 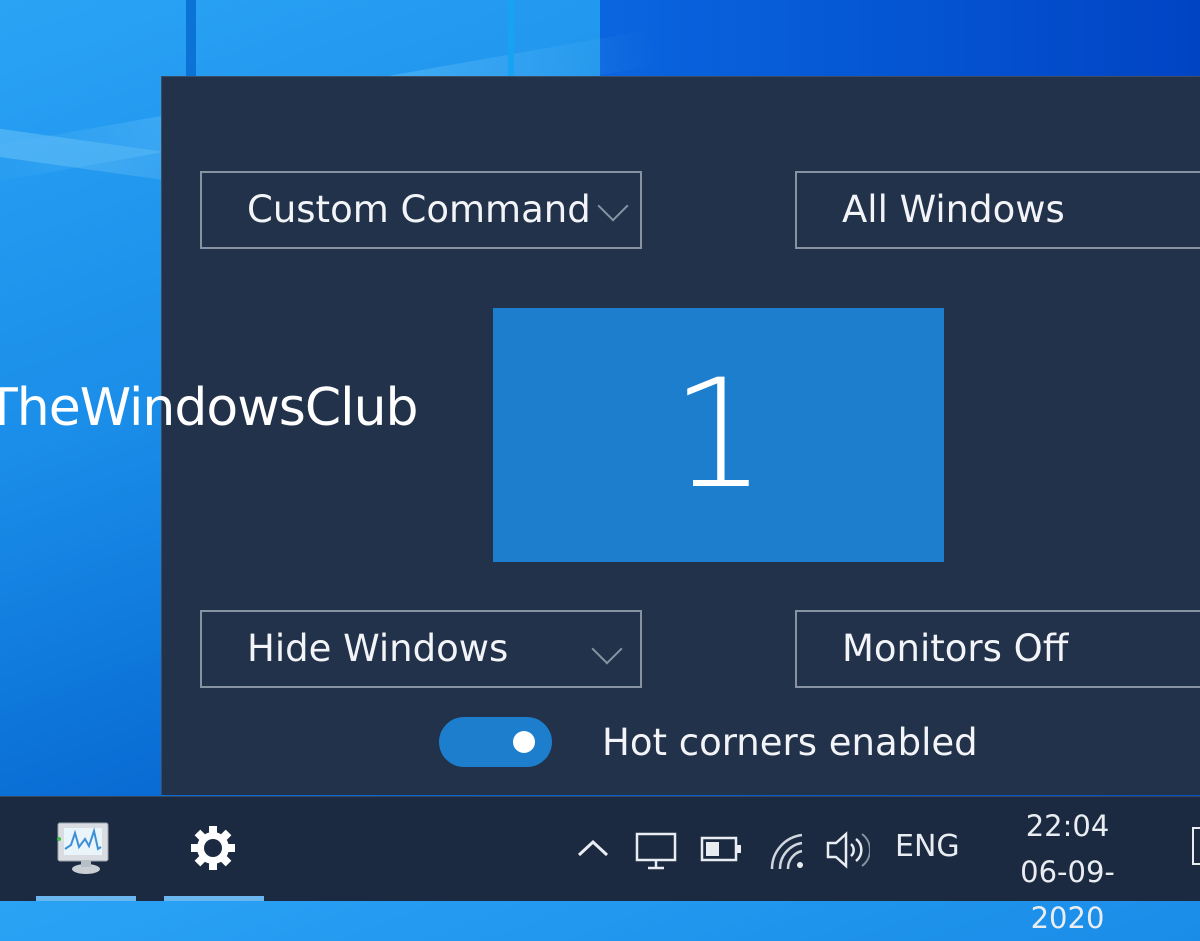 I want to click on dropdown-value: Monitors Off, so click(x=955, y=648).